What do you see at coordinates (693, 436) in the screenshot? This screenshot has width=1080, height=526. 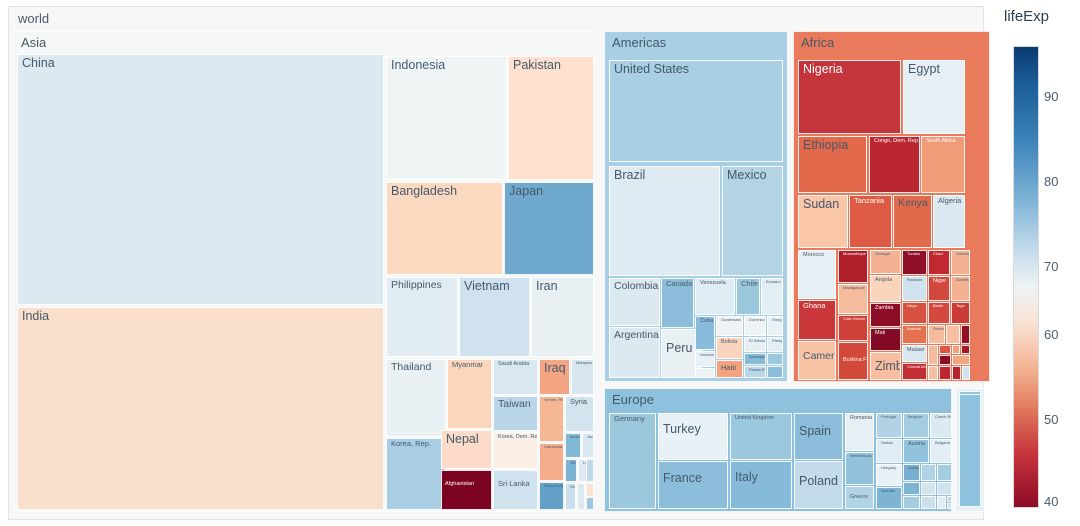 I see `tile-turkey: Turkey` at bounding box center [693, 436].